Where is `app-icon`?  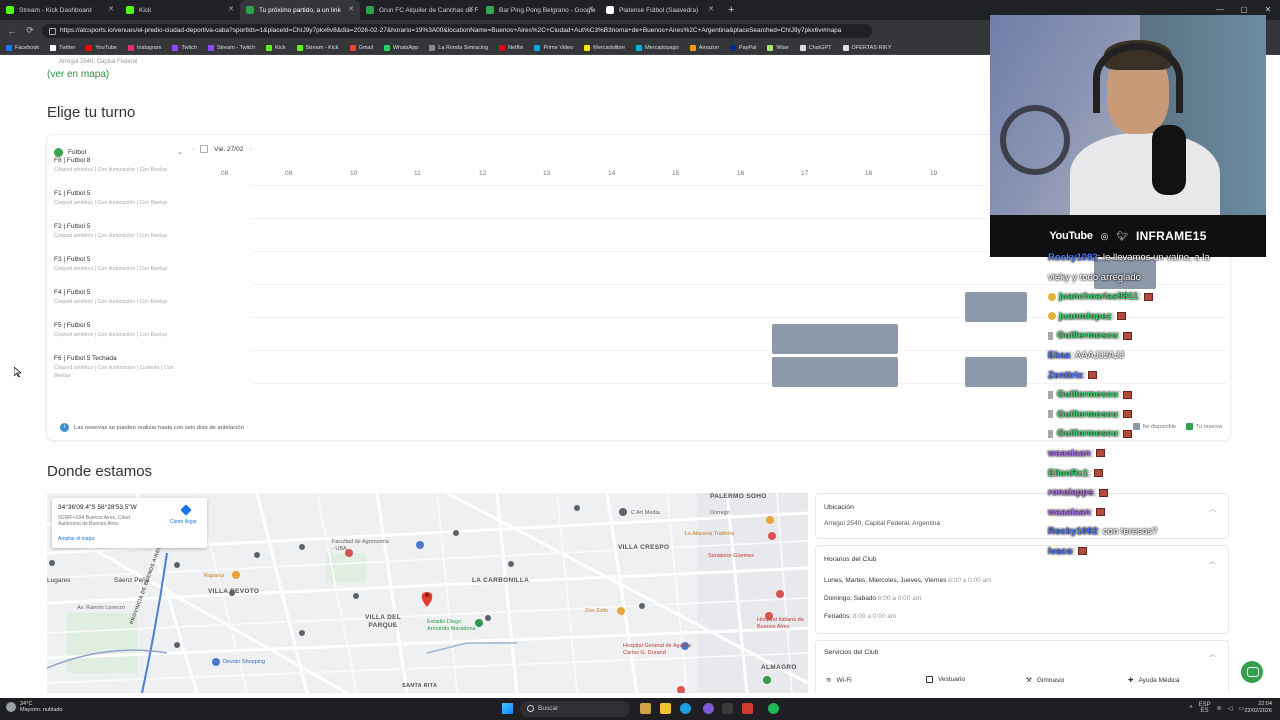
app-icon is located at coordinates (747, 708).